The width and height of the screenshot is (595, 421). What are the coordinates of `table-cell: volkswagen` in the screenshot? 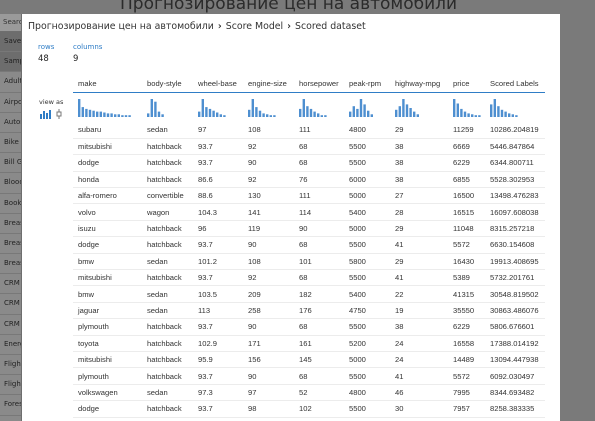 It's located at (107, 393).